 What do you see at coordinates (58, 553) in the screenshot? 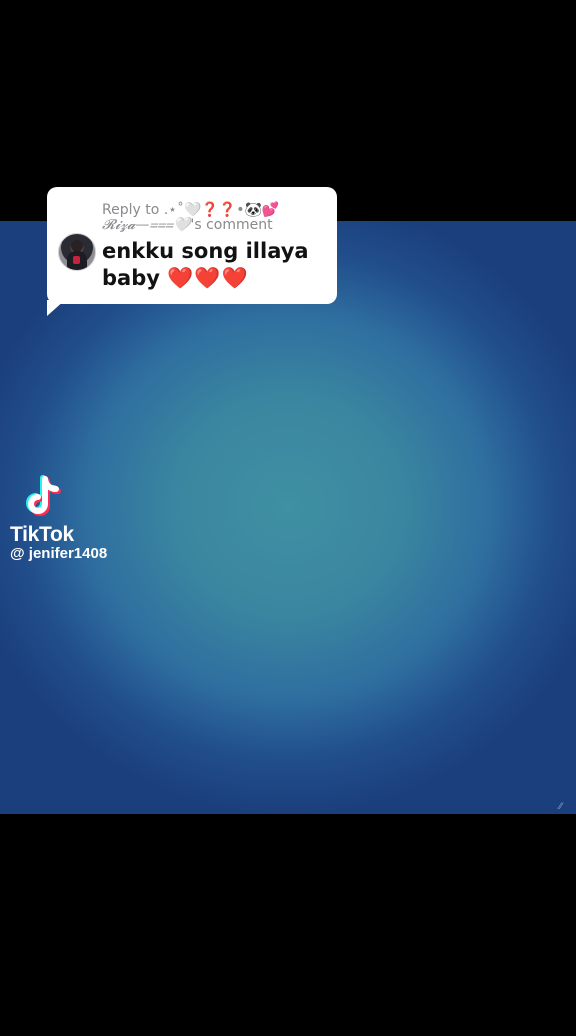
I see `creator-handle: @ jenifer1408` at bounding box center [58, 553].